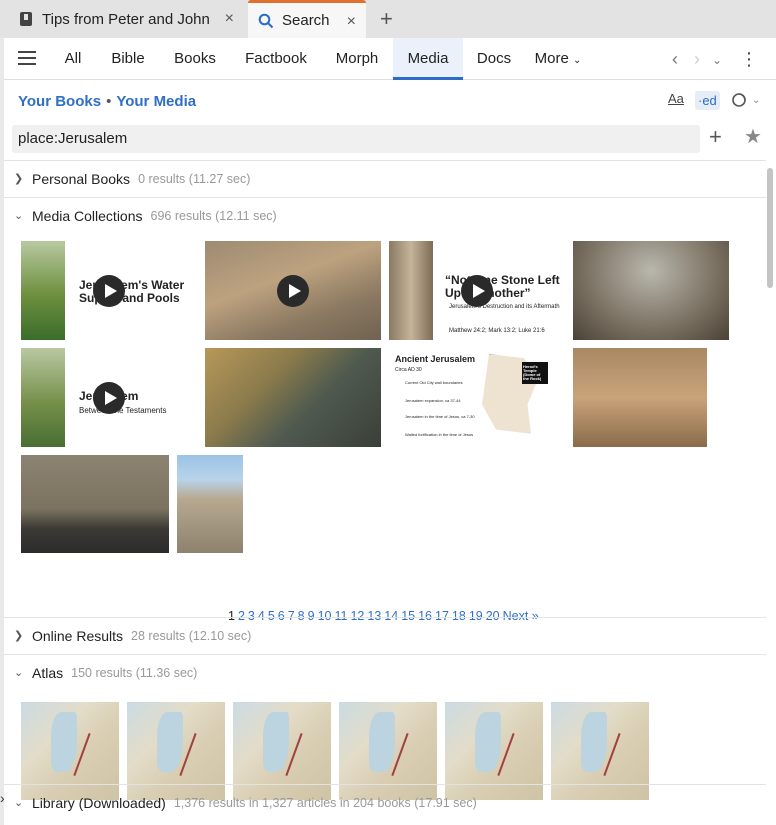  What do you see at coordinates (390, 101) in the screenshot?
I see `scope-bar: Your Books • Your Media Aa ·ed ⌄` at bounding box center [390, 101].